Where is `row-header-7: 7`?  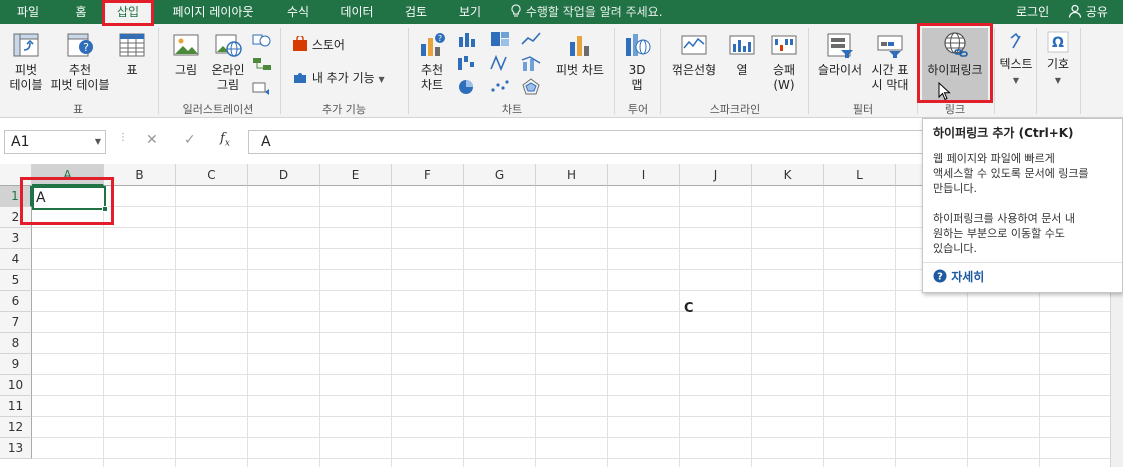
row-header-7: 7 is located at coordinates (16, 322).